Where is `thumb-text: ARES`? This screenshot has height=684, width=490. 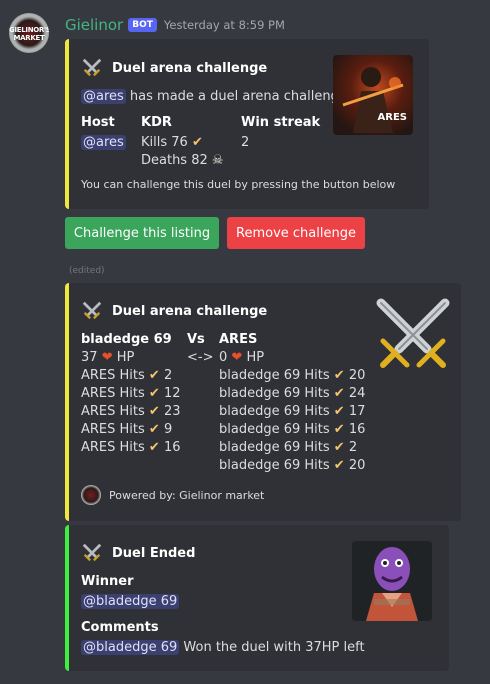 thumb-text: ARES is located at coordinates (392, 117).